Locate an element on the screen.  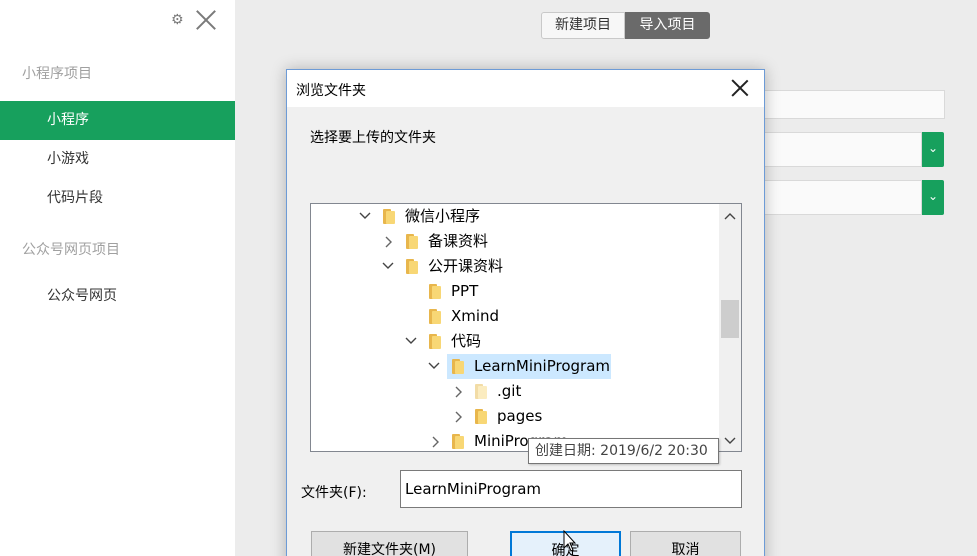
tree-item: 备课资料 is located at coordinates (515, 241).